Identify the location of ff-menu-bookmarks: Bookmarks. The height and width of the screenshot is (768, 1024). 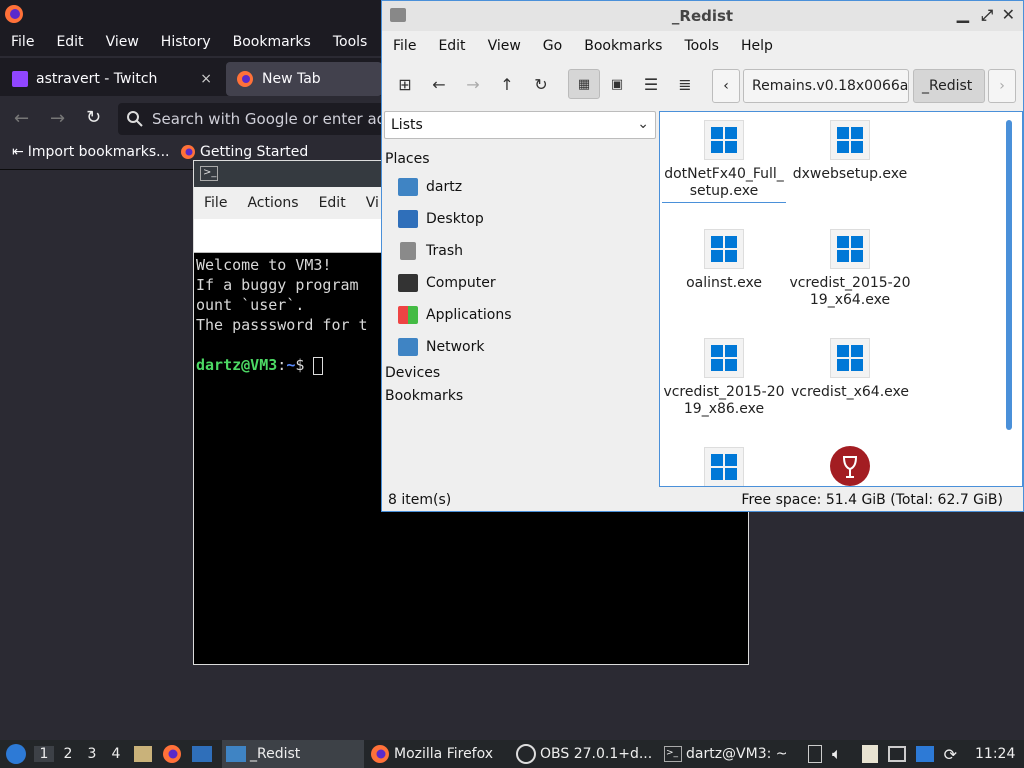
(272, 42).